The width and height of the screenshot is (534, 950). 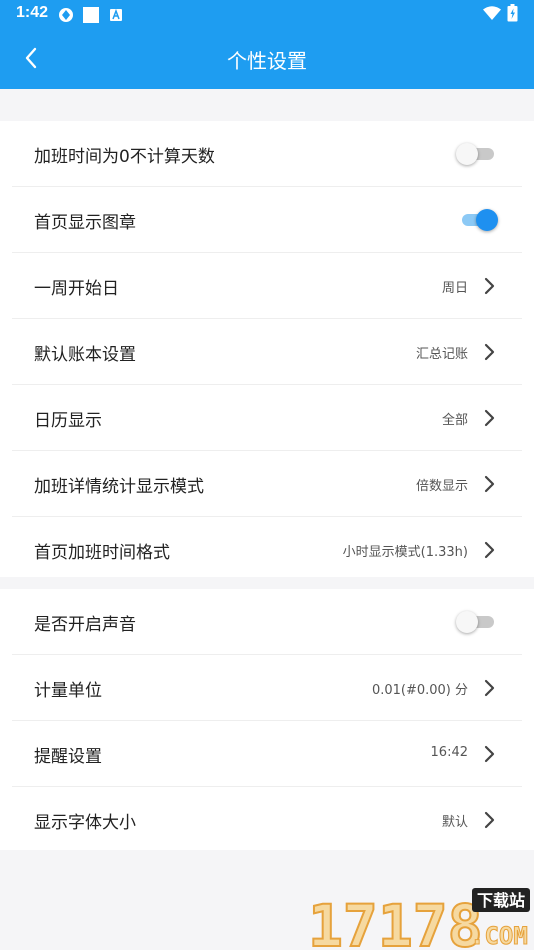 What do you see at coordinates (441, 354) in the screenshot?
I see `setting-value: 汇总记账` at bounding box center [441, 354].